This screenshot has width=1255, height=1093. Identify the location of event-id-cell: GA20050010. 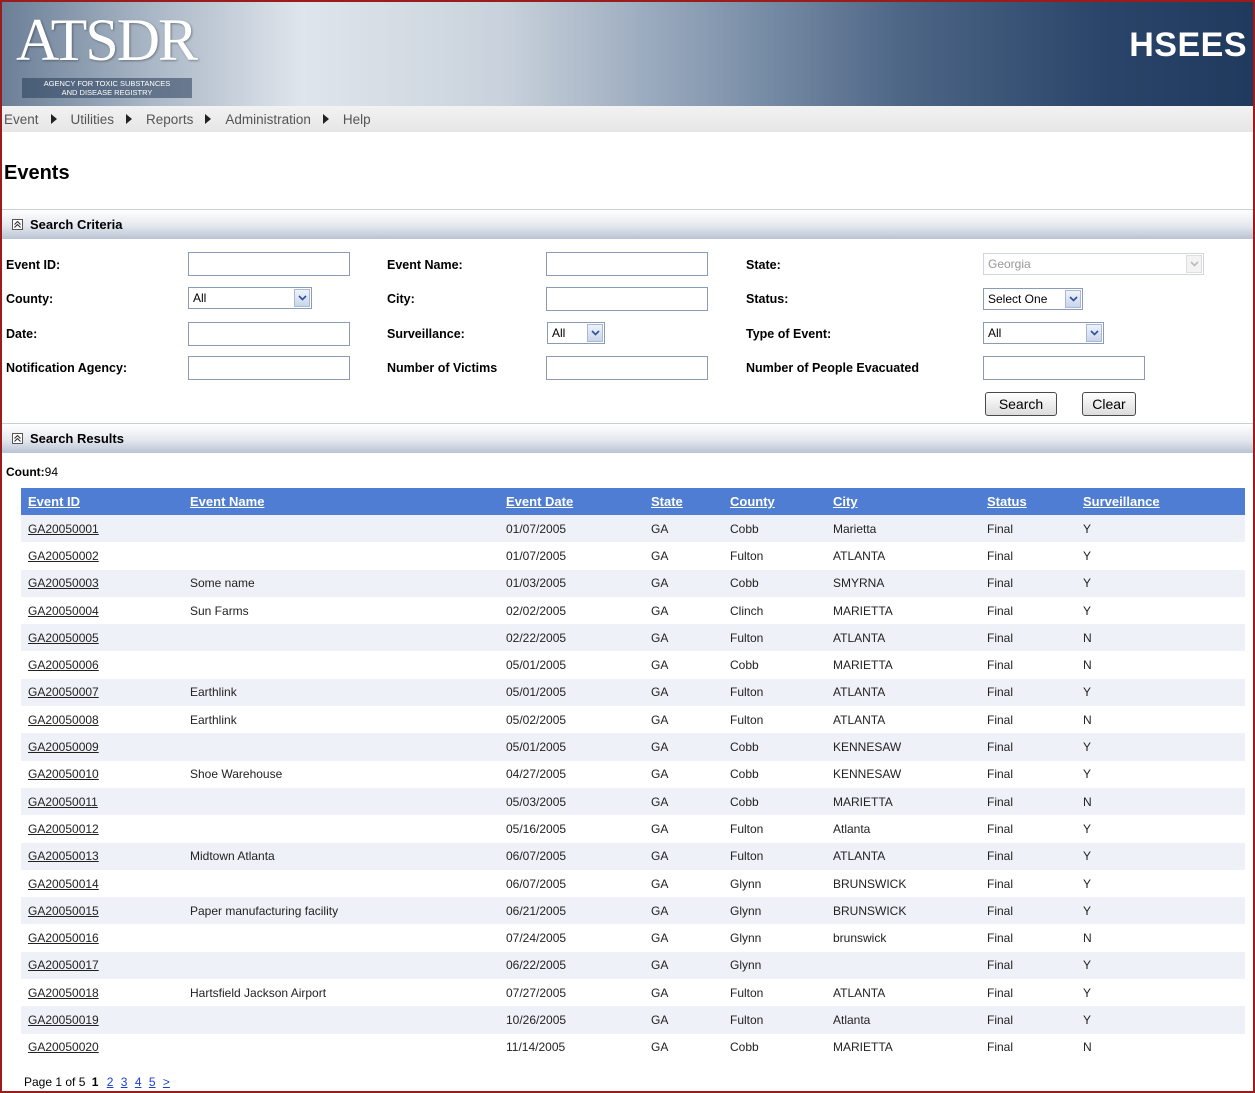
(102, 774).